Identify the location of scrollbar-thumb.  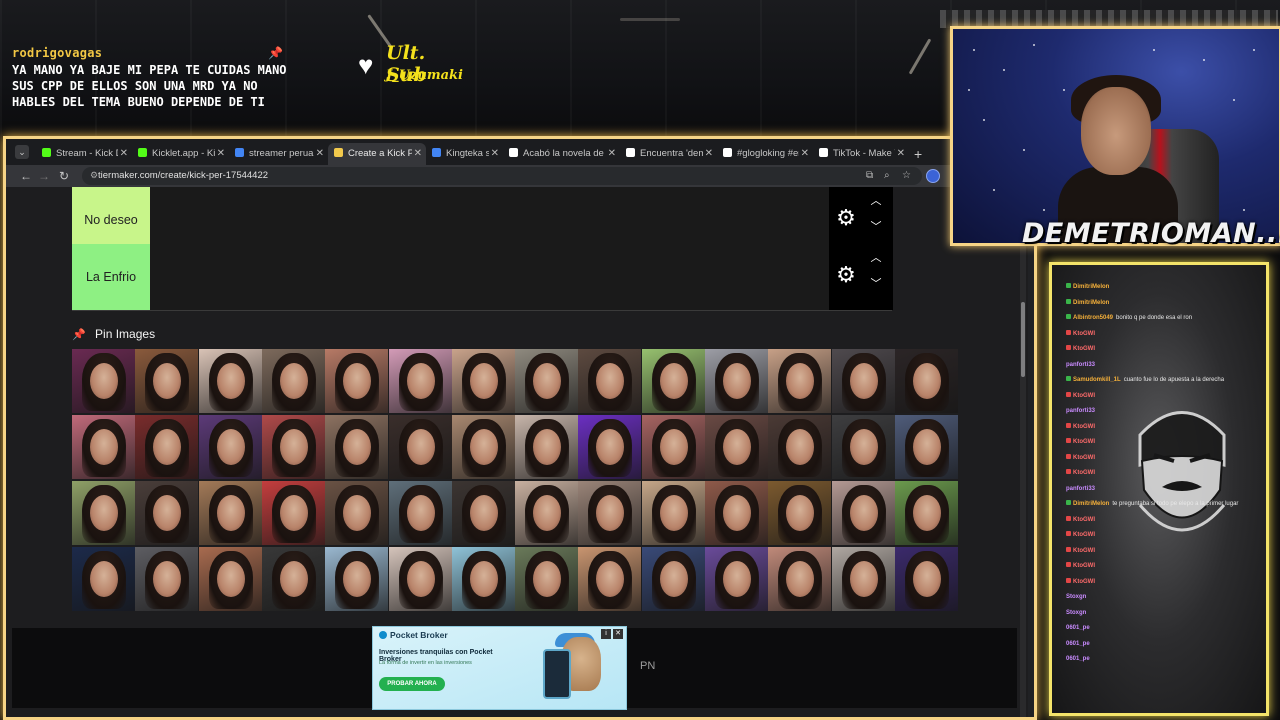
(1023, 339).